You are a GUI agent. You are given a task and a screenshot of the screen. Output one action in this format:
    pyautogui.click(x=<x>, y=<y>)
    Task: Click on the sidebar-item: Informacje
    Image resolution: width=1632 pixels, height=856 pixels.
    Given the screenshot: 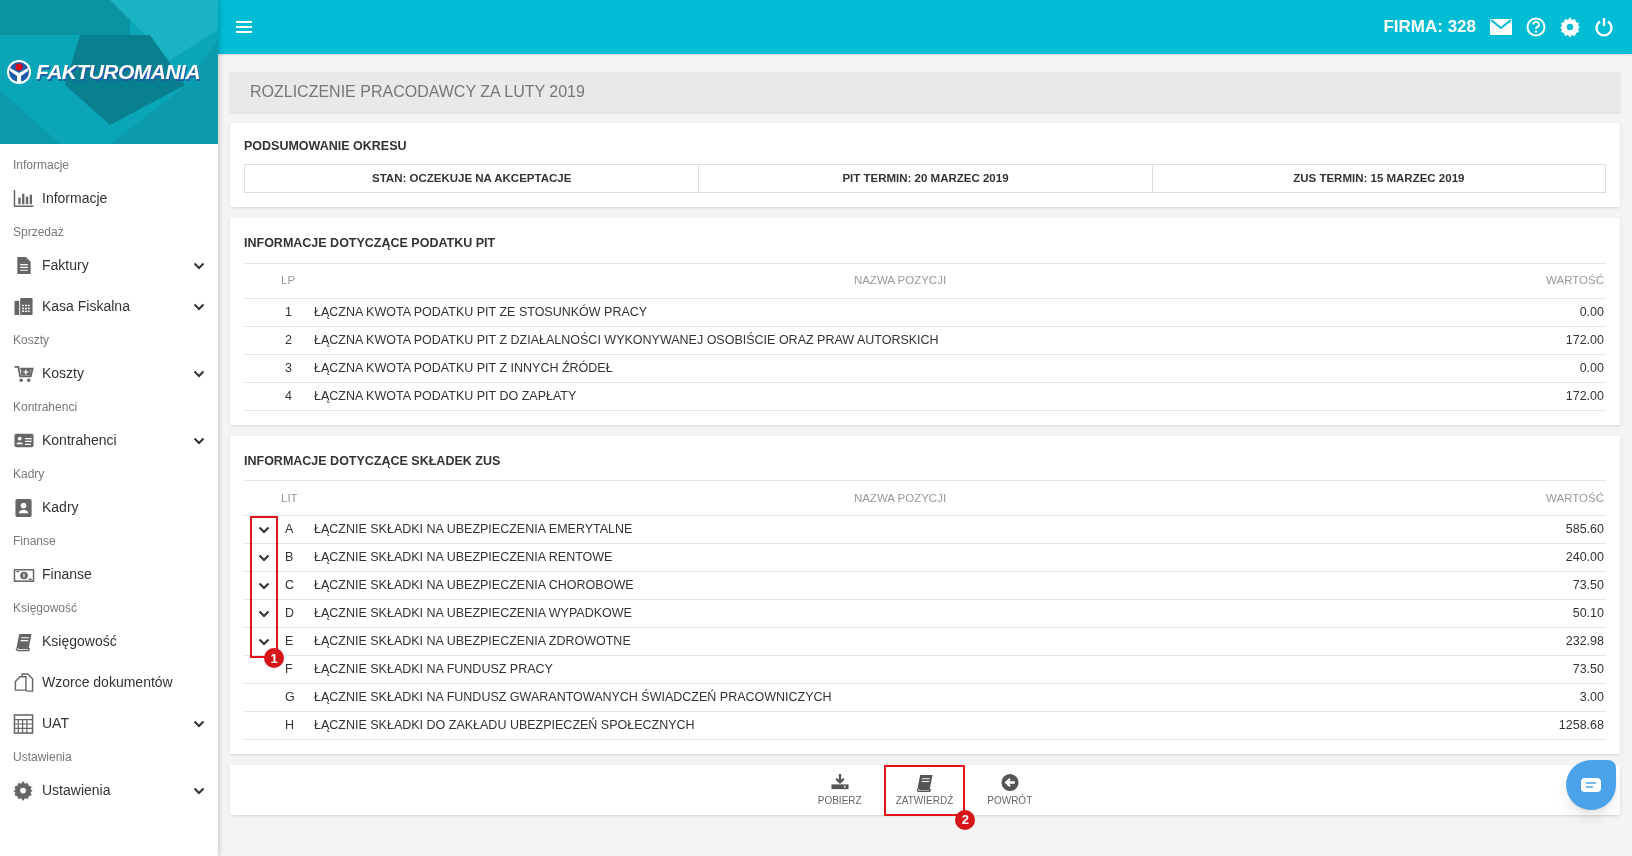 What is the action you would take?
    pyautogui.click(x=109, y=198)
    